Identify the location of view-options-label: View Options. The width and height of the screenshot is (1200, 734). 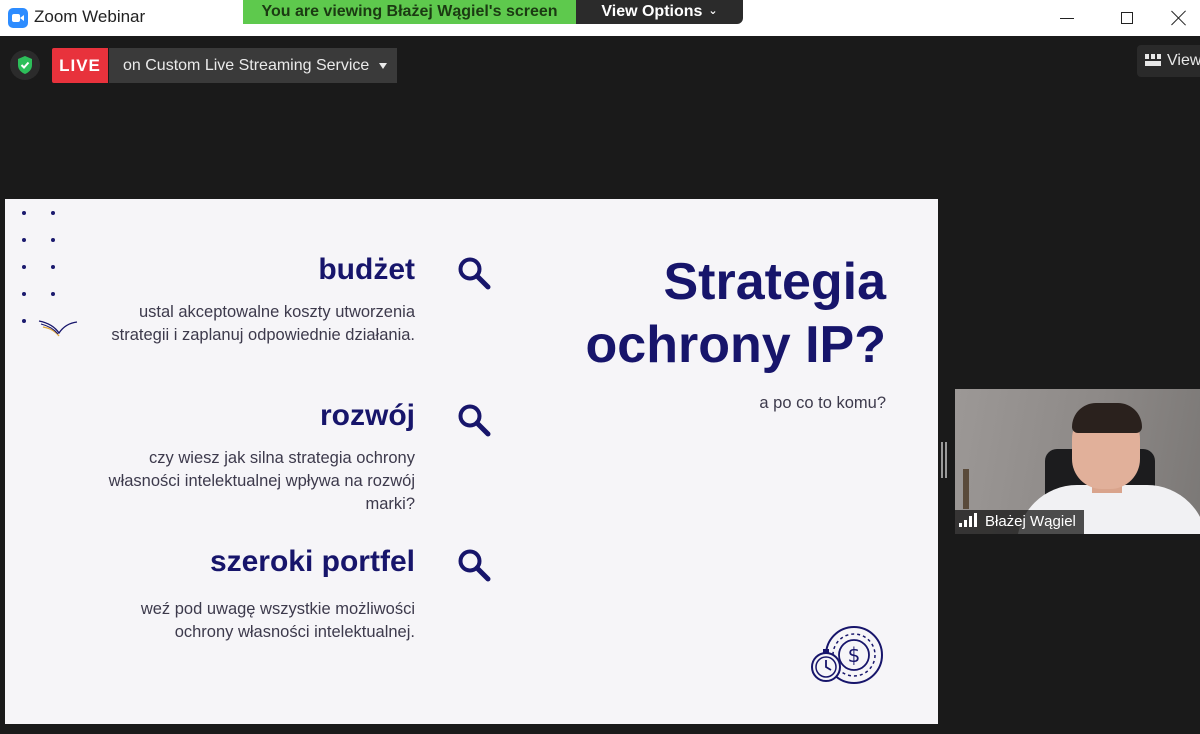
(652, 11).